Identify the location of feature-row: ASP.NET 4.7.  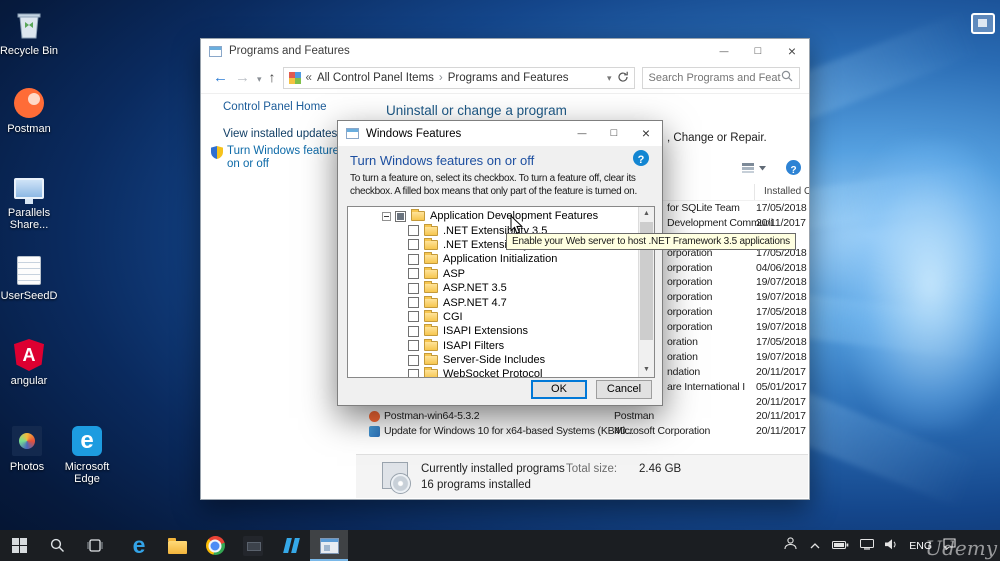
(501, 302).